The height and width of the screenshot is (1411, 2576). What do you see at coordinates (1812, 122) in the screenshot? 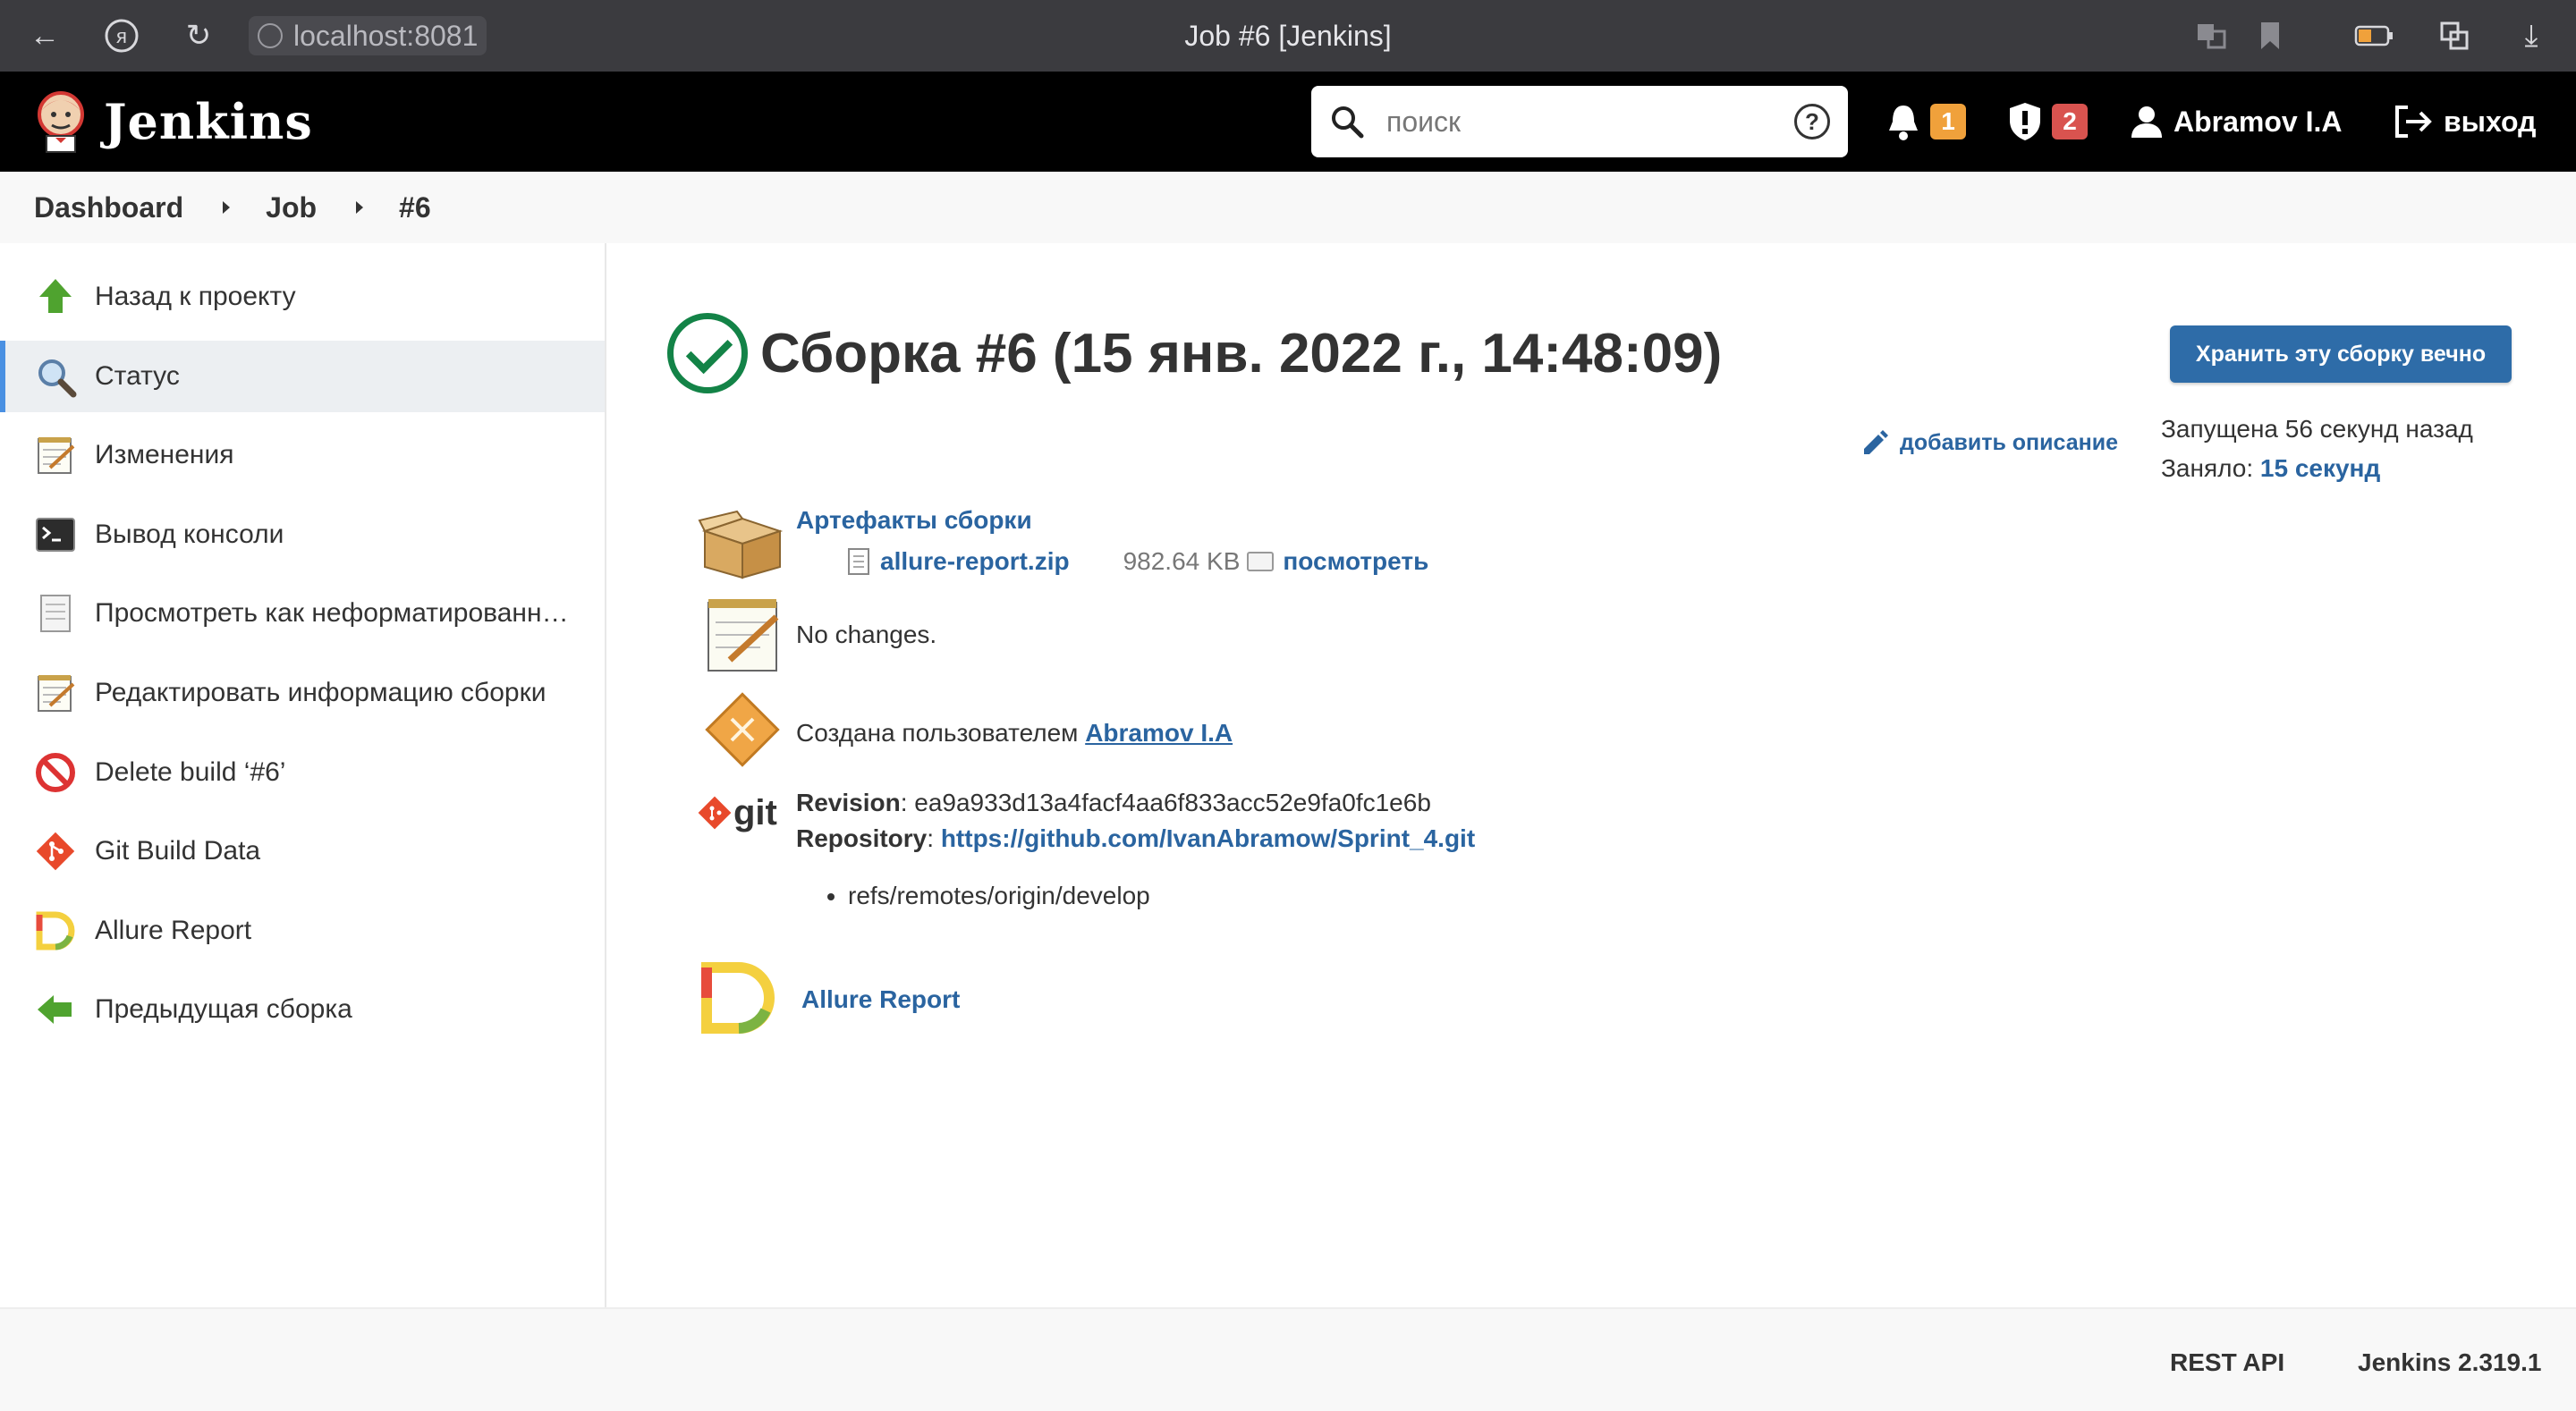
I see `help-icon: ?` at bounding box center [1812, 122].